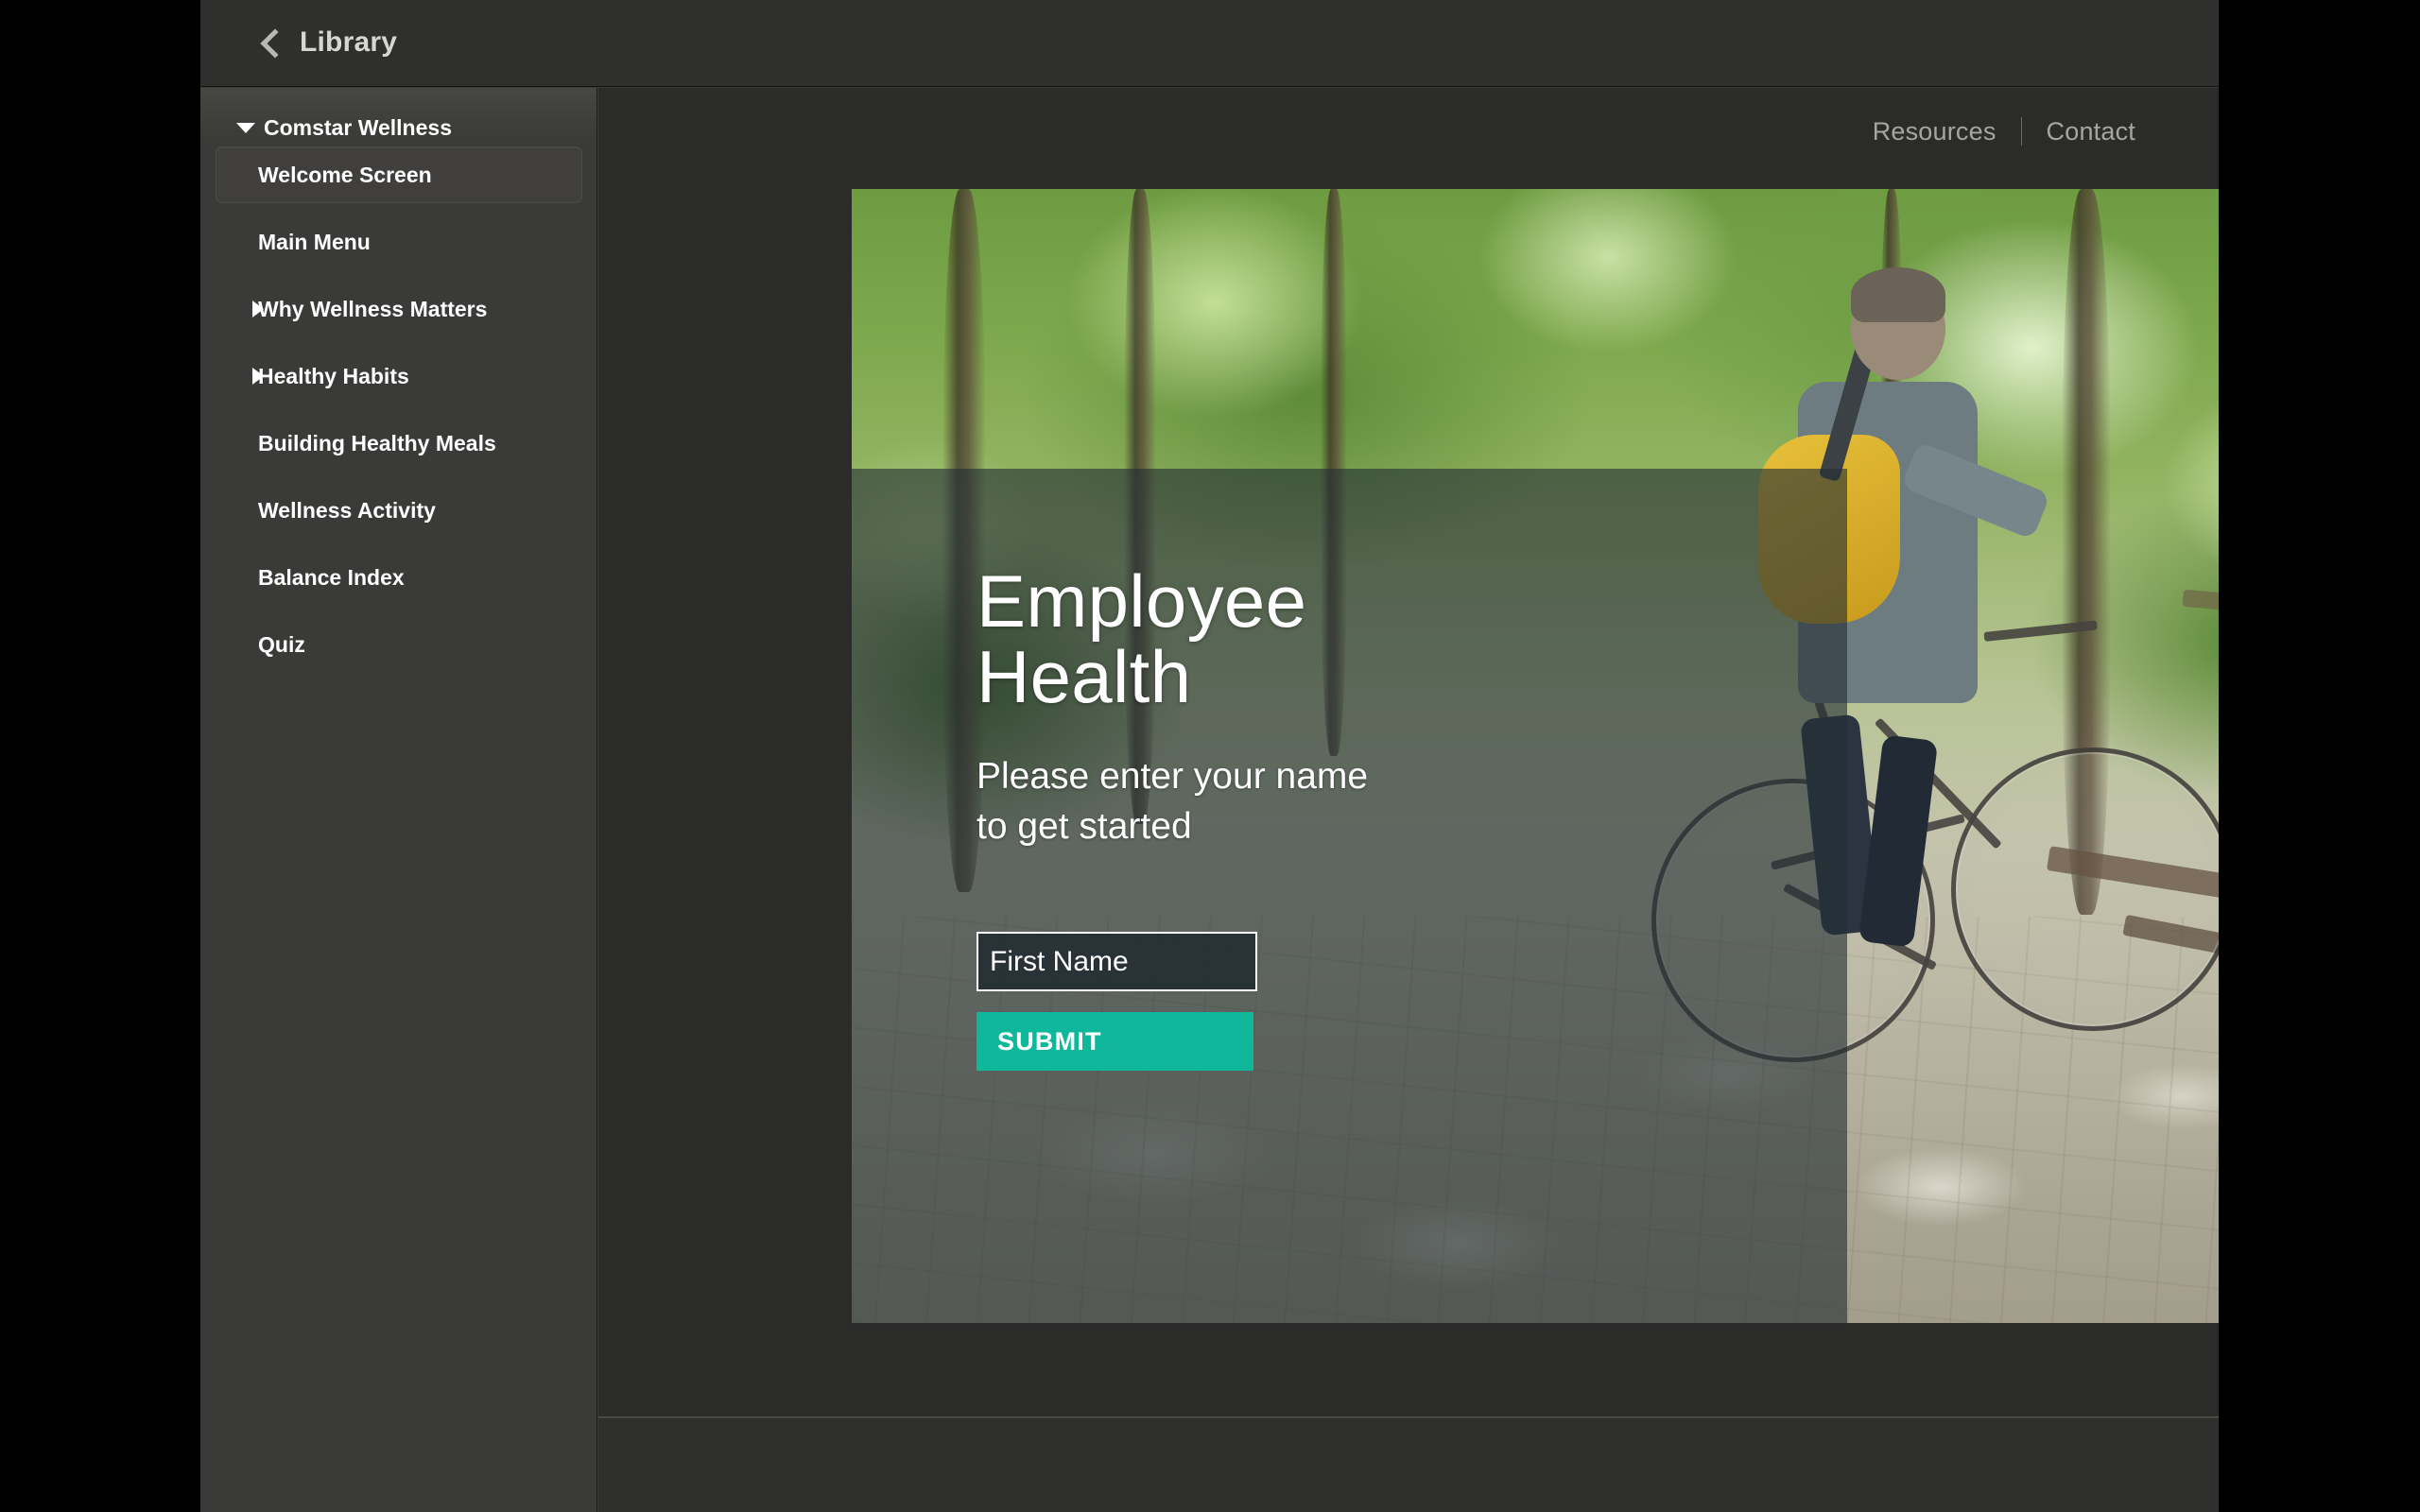 The height and width of the screenshot is (1512, 2420). I want to click on nav-link-contact: Contact, so click(2091, 131).